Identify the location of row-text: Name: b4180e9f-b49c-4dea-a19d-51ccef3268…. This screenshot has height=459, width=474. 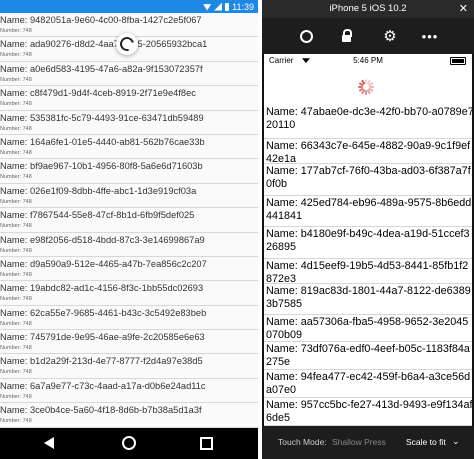
(368, 240).